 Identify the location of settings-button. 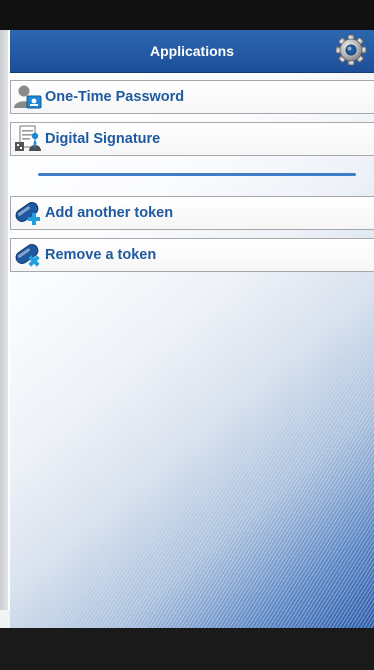
(351, 50).